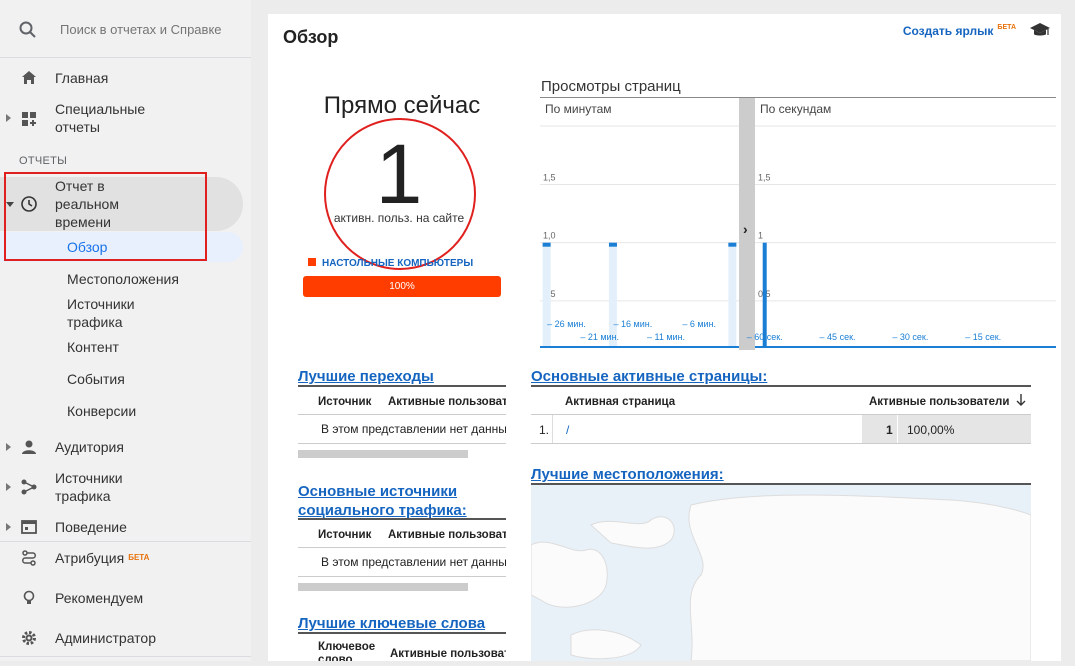 The height and width of the screenshot is (666, 1075). I want to click on sidebar-item-admin: Администратор, so click(125, 638).